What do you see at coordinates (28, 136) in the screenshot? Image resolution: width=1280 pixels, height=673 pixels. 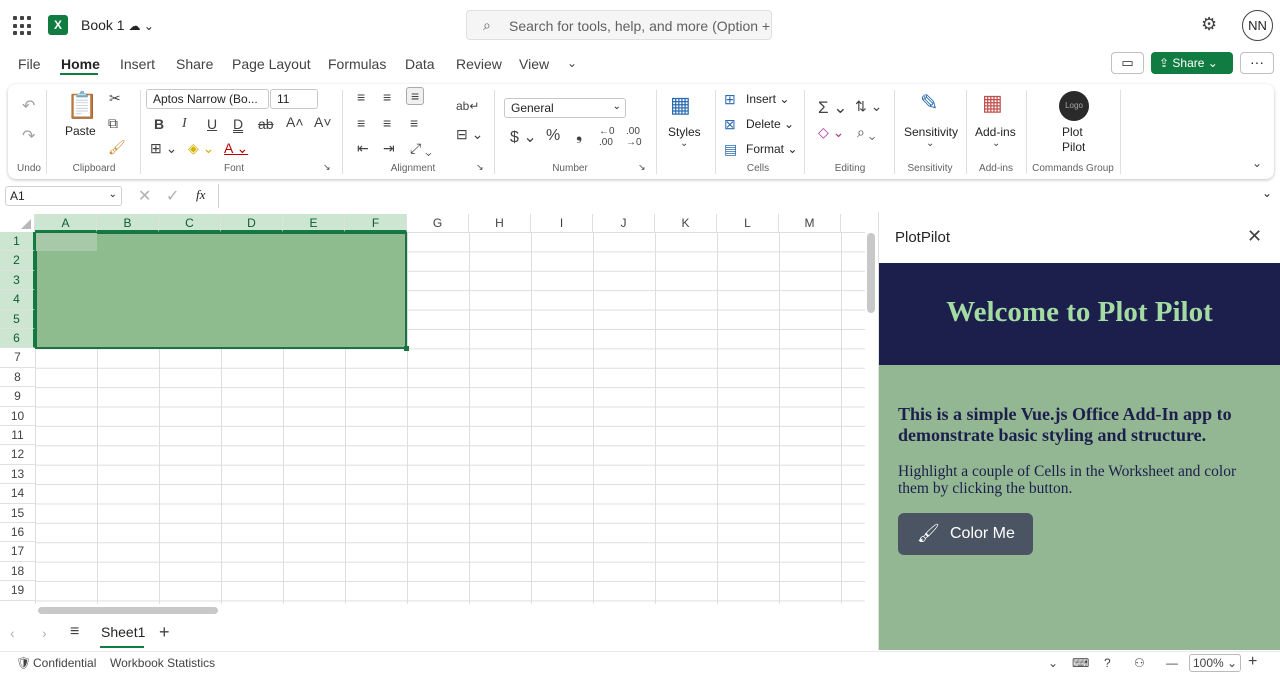 I see `redo-icon: ↷` at bounding box center [28, 136].